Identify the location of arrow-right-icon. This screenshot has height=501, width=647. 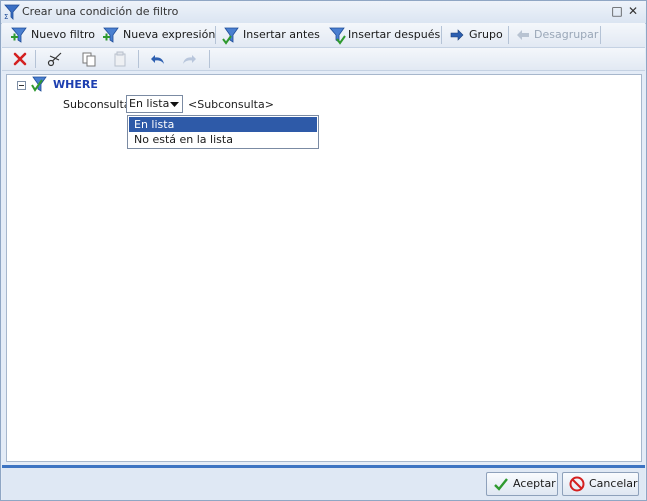
(457, 35).